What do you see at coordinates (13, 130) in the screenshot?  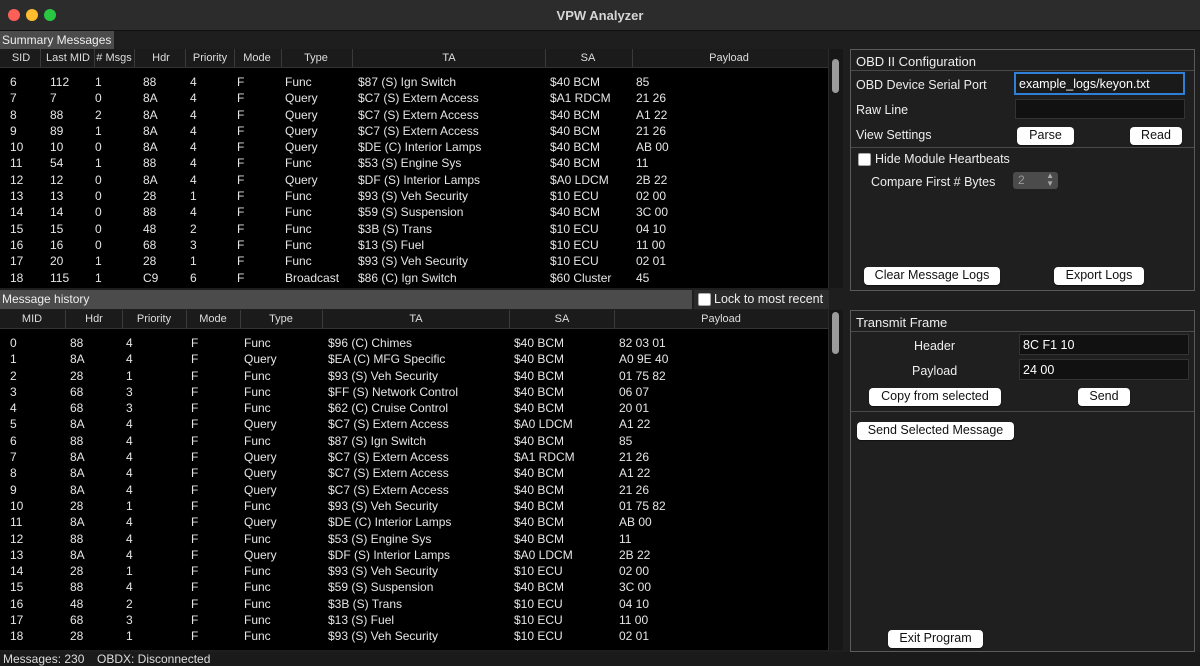 I see `cell-sid: 9` at bounding box center [13, 130].